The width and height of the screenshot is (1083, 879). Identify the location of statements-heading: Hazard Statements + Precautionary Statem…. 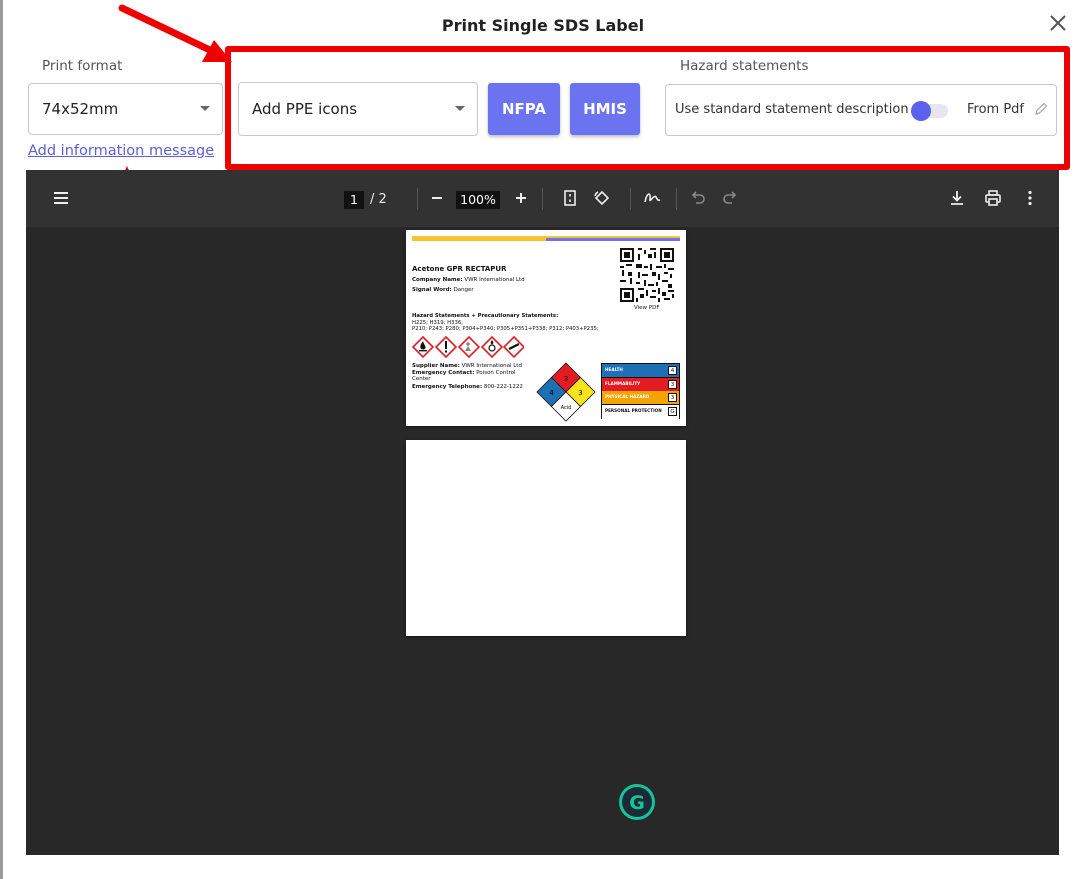
(485, 316).